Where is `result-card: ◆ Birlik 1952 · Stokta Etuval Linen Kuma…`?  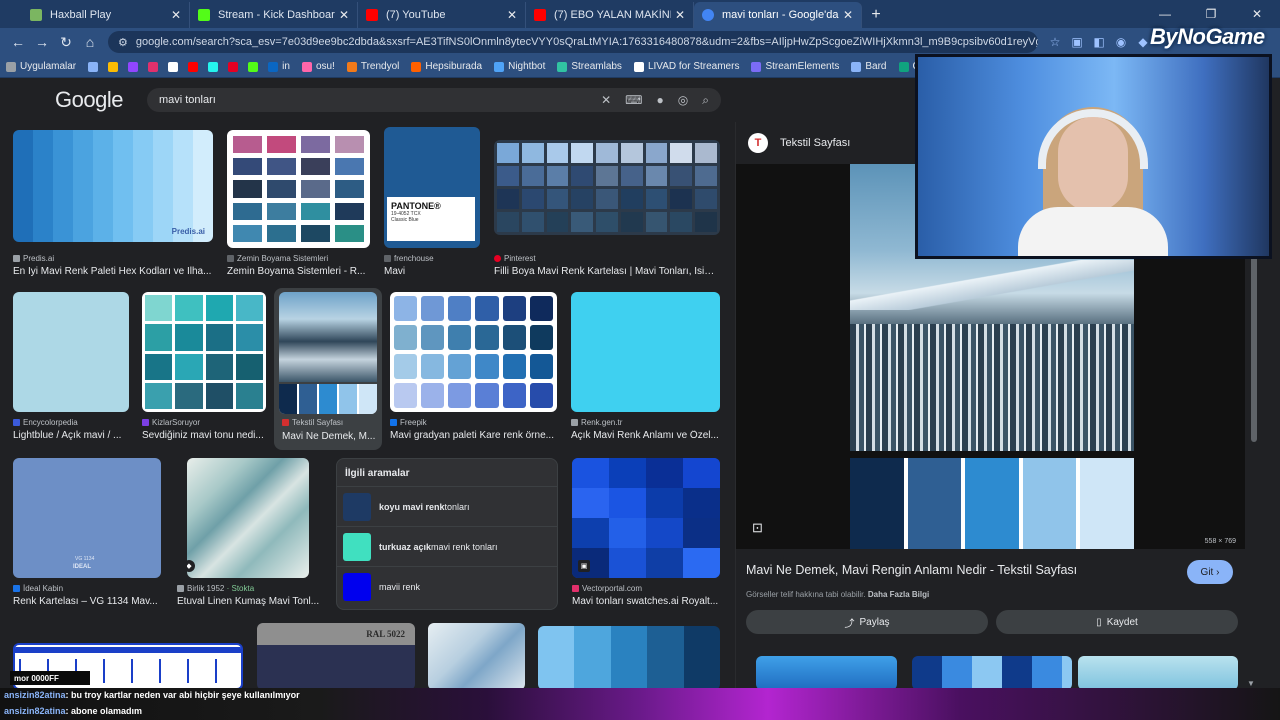 result-card: ◆ Birlik 1952 · Stokta Etuval Linen Kuma… is located at coordinates (248, 534).